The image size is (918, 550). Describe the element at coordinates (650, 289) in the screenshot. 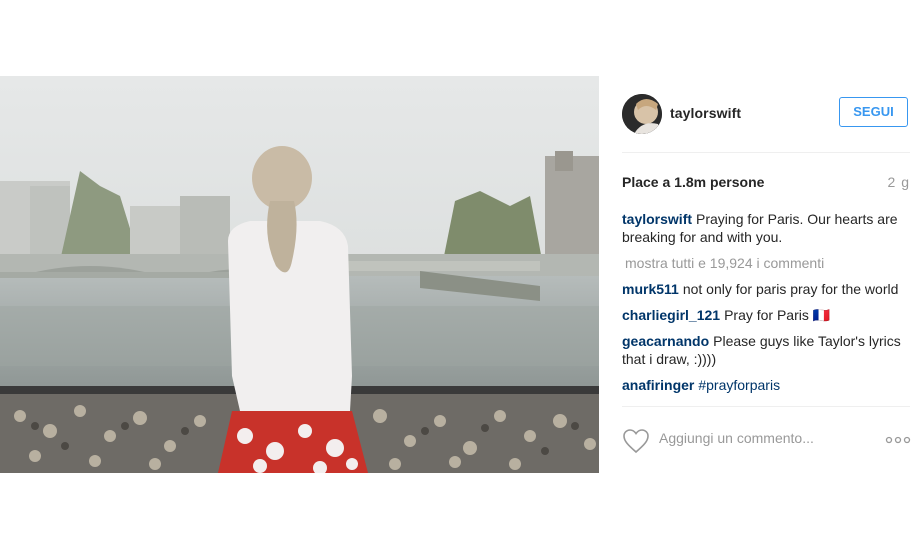

I see `comment-username: murk511` at that location.